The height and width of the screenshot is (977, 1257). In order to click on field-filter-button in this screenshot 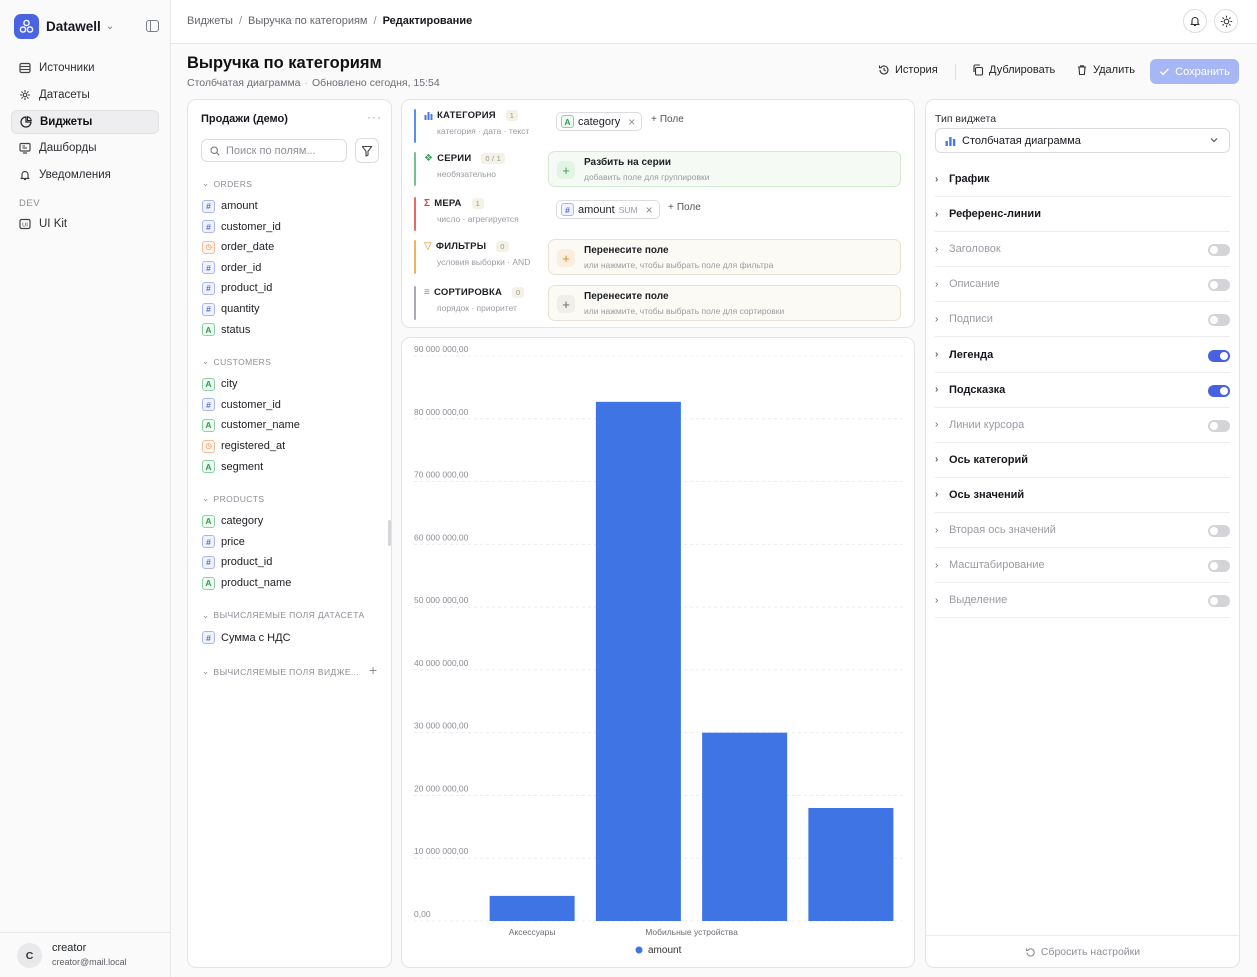, I will do `click(367, 150)`.